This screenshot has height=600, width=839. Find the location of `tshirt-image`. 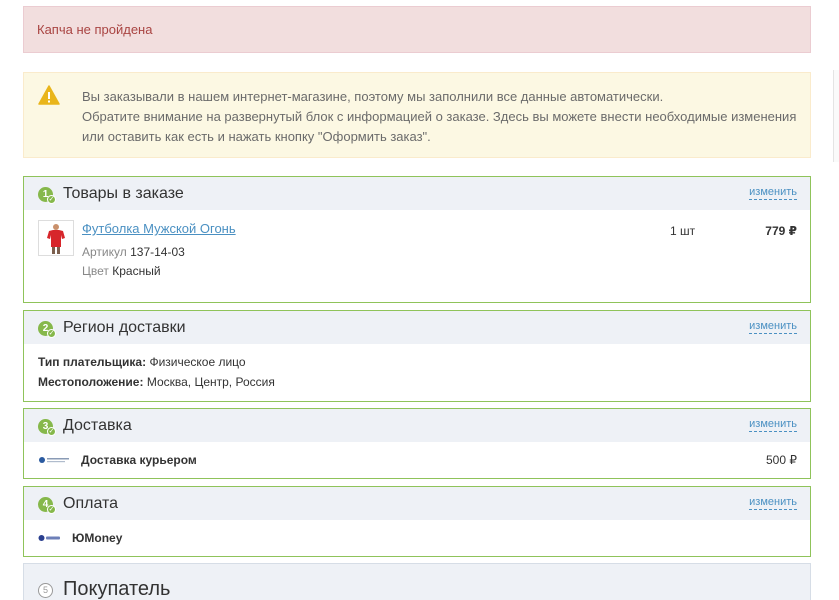

tshirt-image is located at coordinates (56, 239).